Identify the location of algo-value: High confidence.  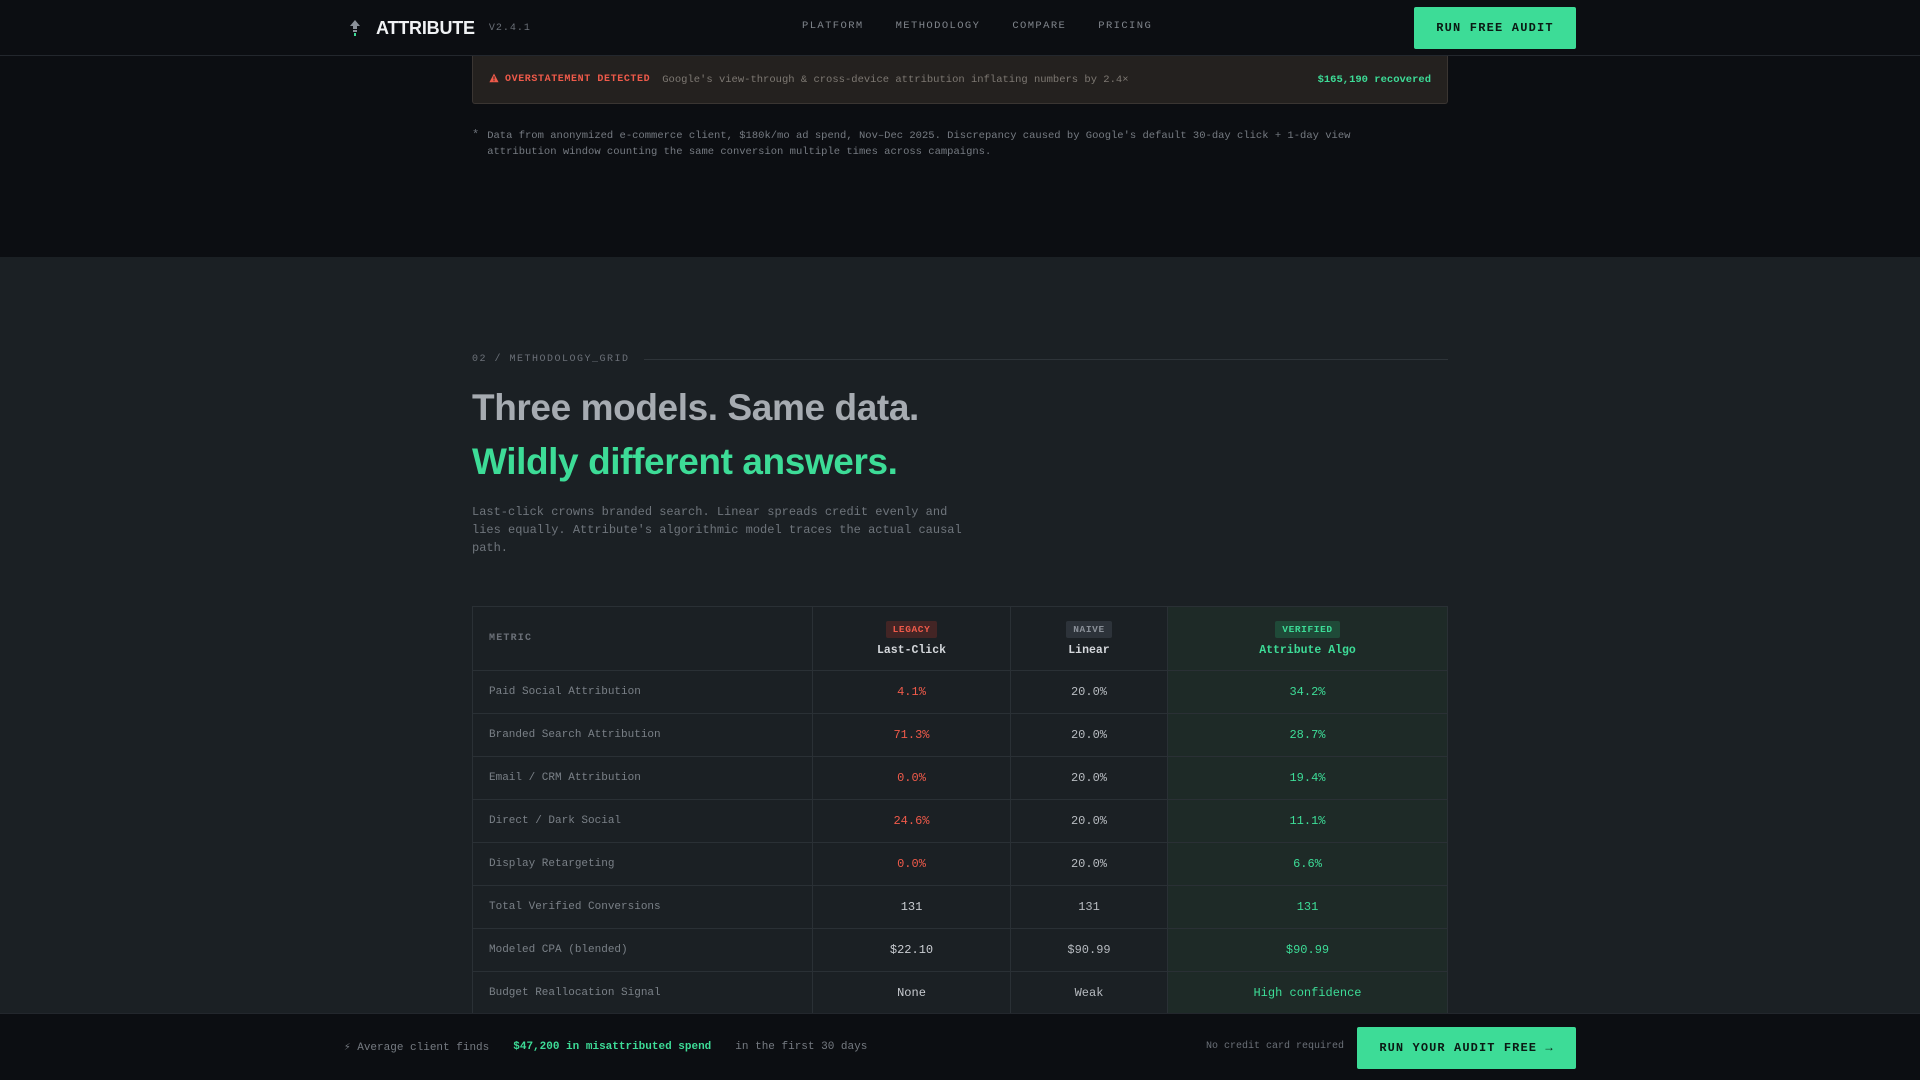
(1307, 993).